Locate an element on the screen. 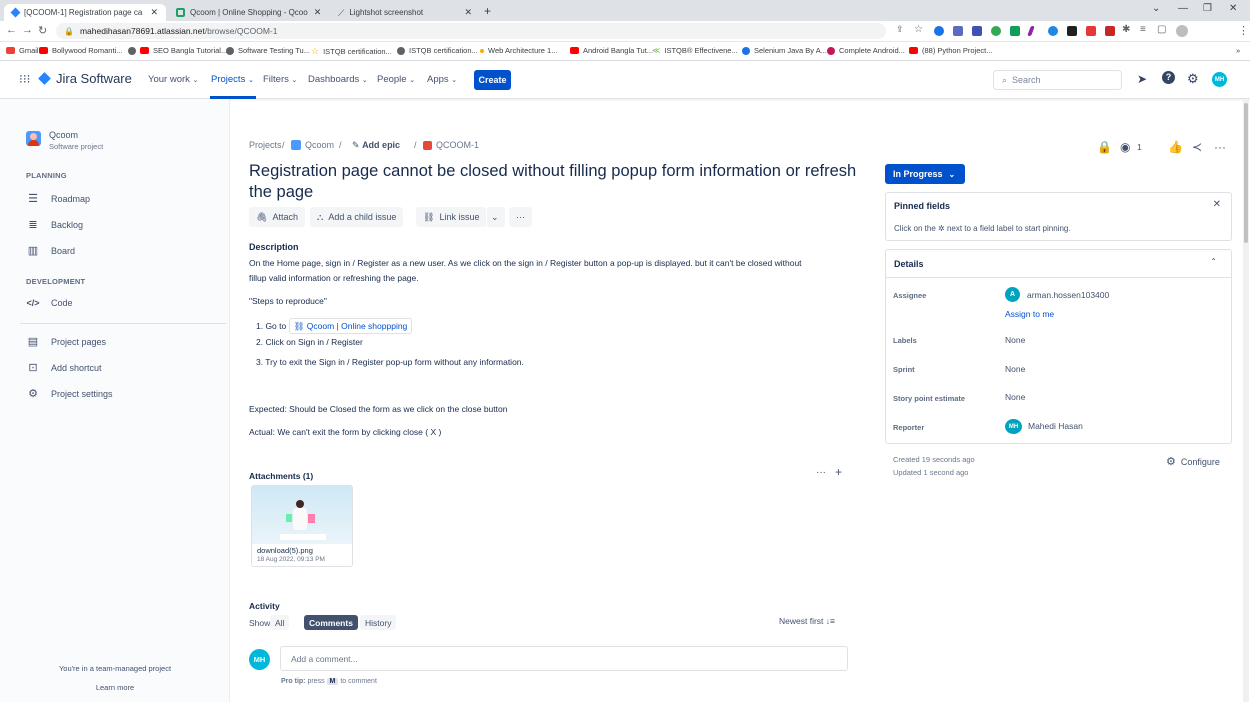 Image resolution: width=1250 pixels, height=702 pixels. restore-icon: ❐ is located at coordinates (1207, 8).